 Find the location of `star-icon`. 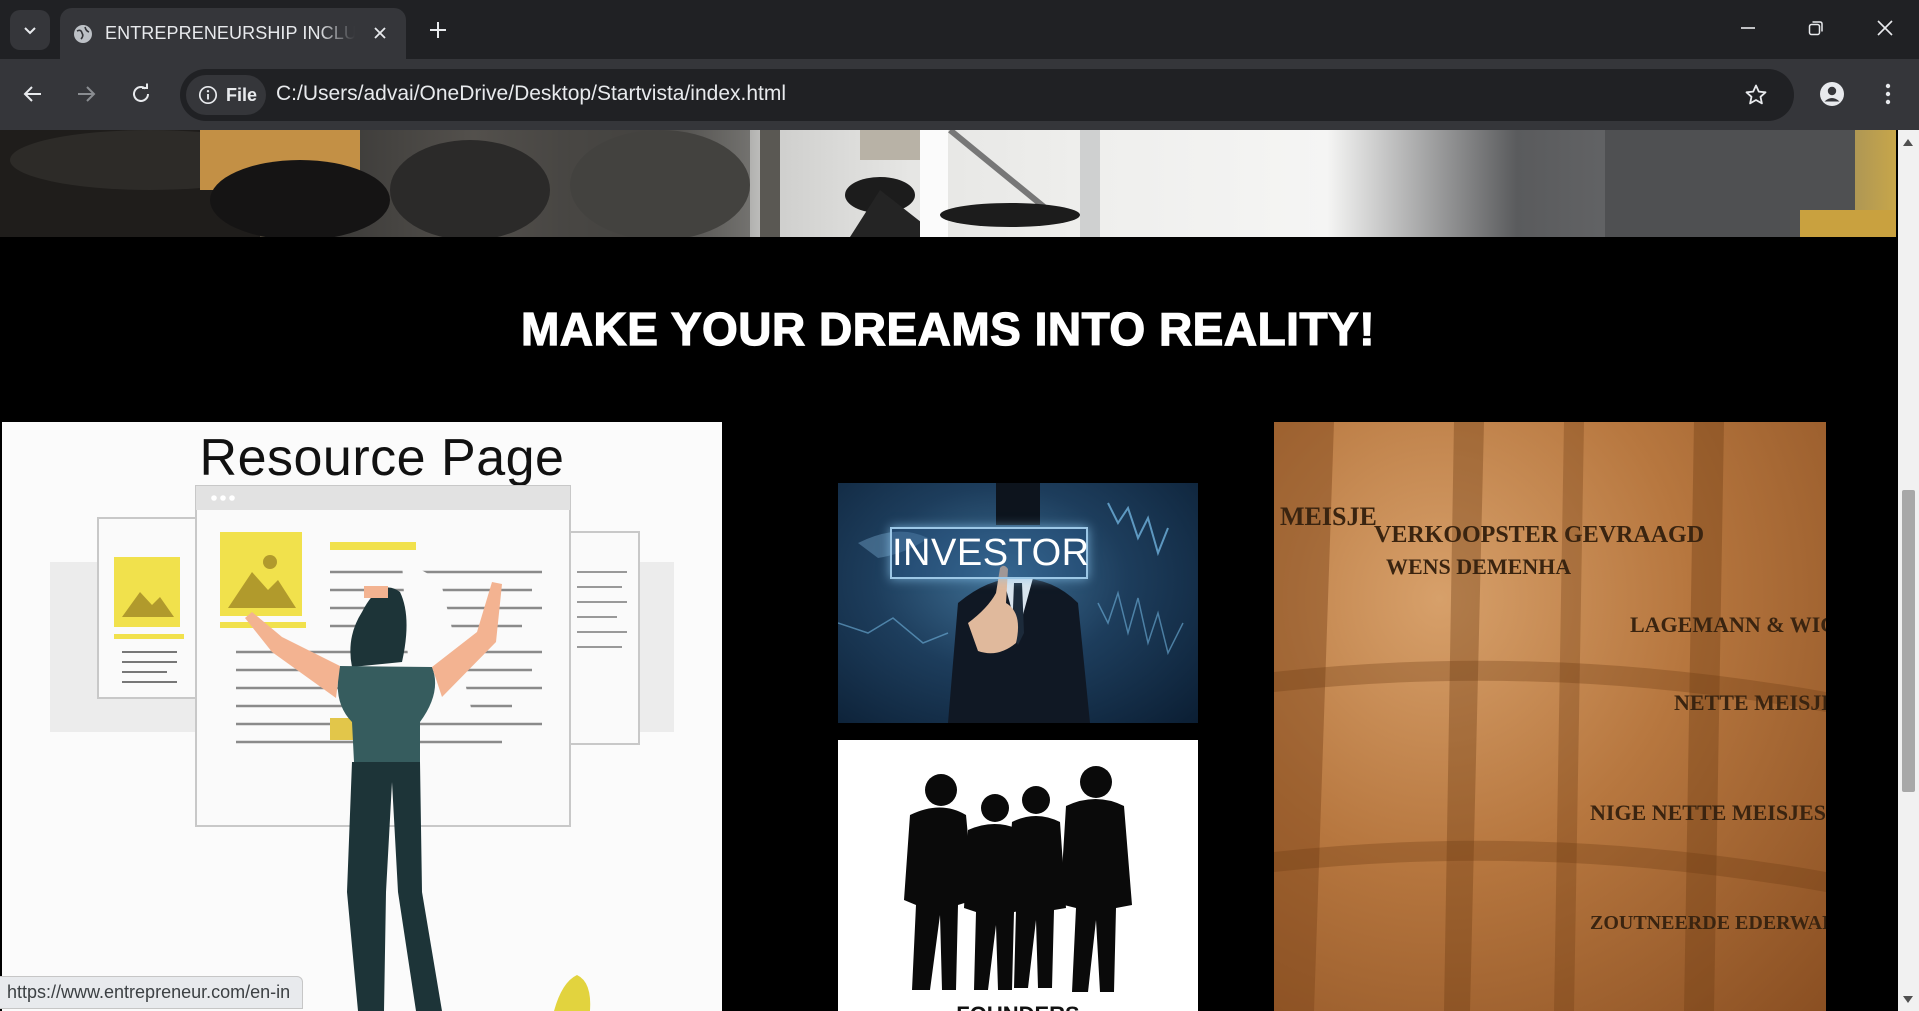

star-icon is located at coordinates (1756, 94).